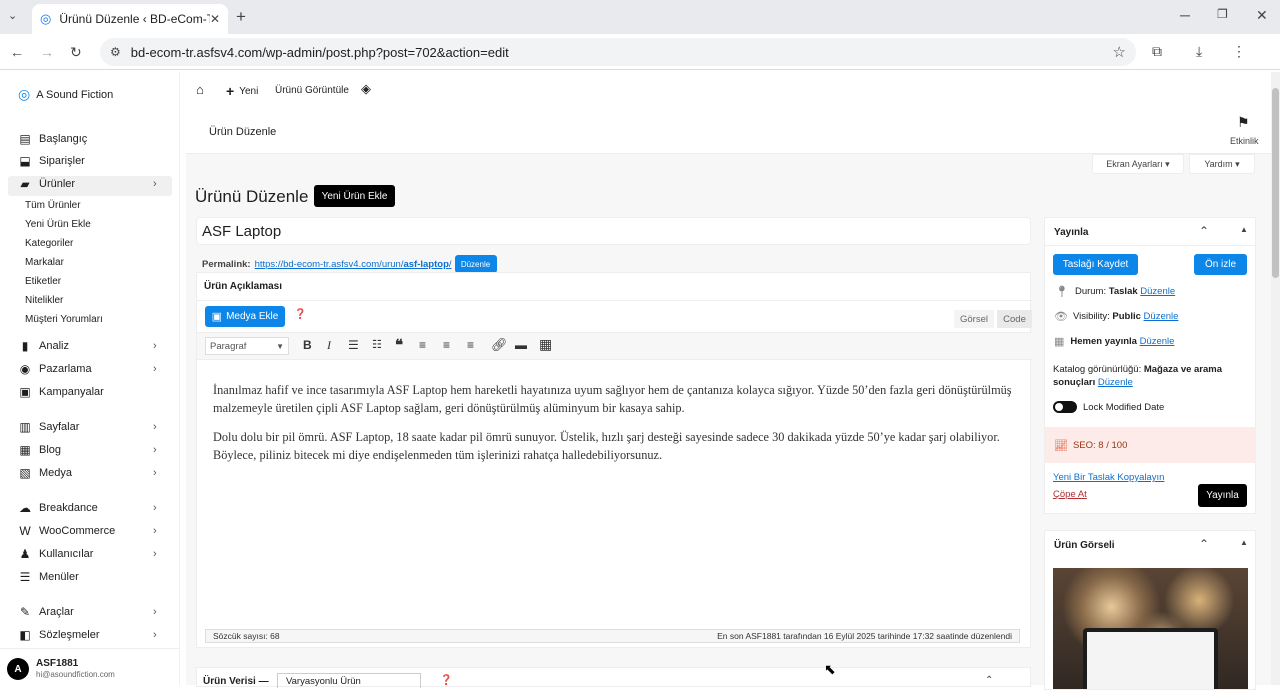  Describe the element at coordinates (245, 316) in the screenshot. I see `add-media-button: ▣ Medya Ekle` at that location.